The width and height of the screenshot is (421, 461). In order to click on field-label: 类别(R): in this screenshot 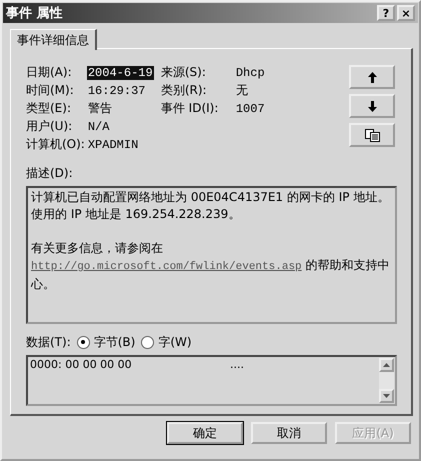, I will do `click(184, 90)`.